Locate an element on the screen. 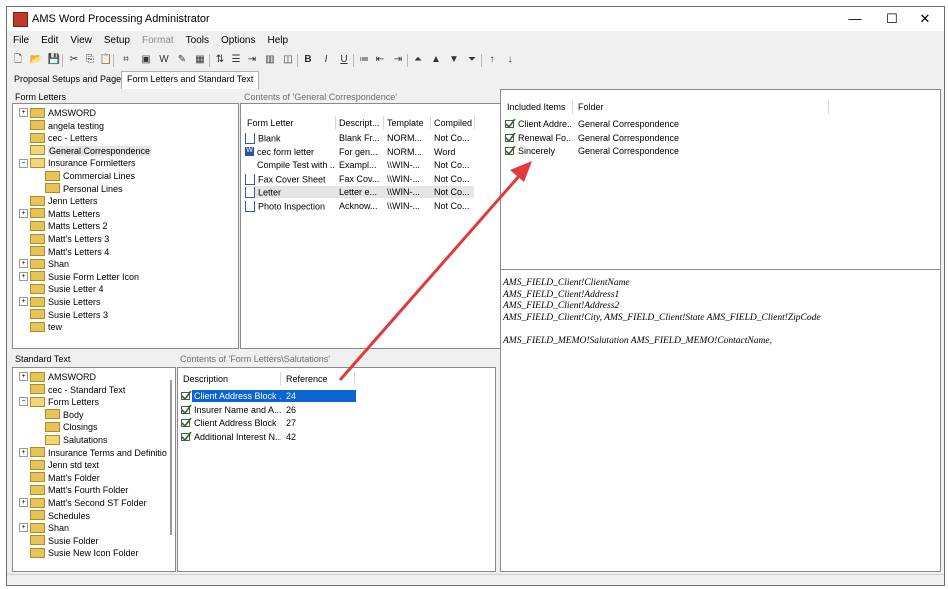 The width and height of the screenshot is (948, 589). annotation-arrow-head is located at coordinates (521, 171).